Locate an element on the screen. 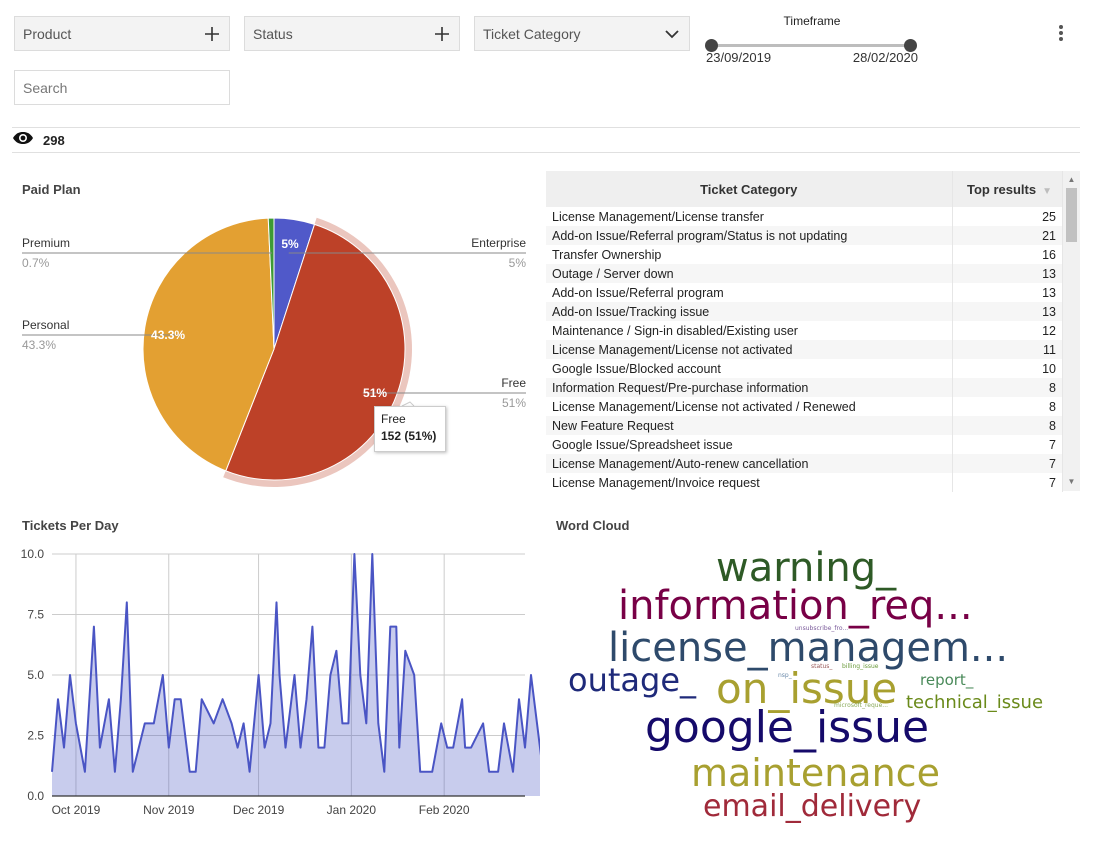 The width and height of the screenshot is (1094, 842). table-row: Outage / Server down 13 is located at coordinates (804, 273).